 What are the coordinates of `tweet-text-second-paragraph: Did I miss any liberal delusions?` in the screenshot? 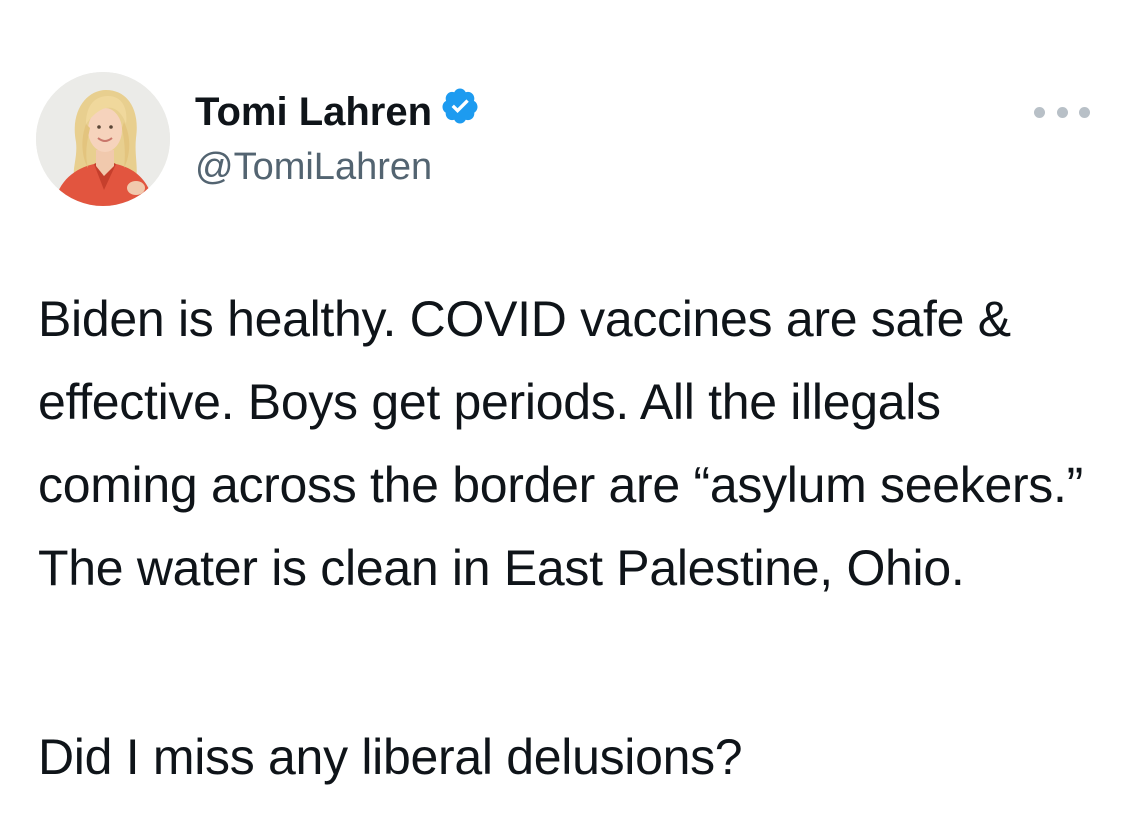 It's located at (390, 757).